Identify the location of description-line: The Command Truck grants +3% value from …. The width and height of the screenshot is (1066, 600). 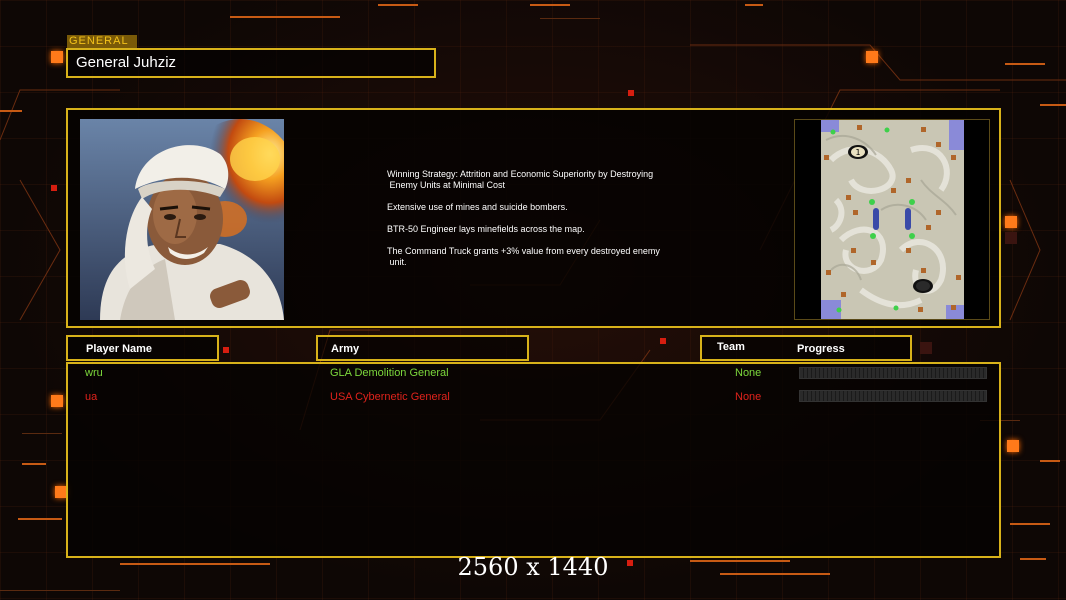
(523, 256).